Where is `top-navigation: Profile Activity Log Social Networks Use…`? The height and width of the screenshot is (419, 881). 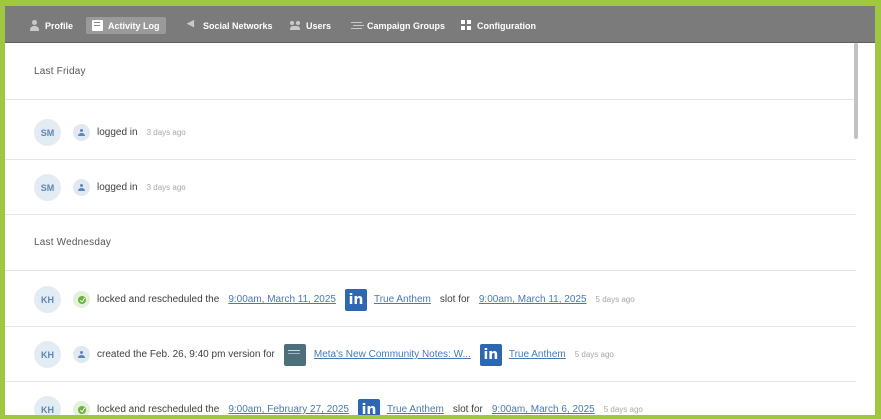 top-navigation: Profile Activity Log Social Networks Use… is located at coordinates (440, 24).